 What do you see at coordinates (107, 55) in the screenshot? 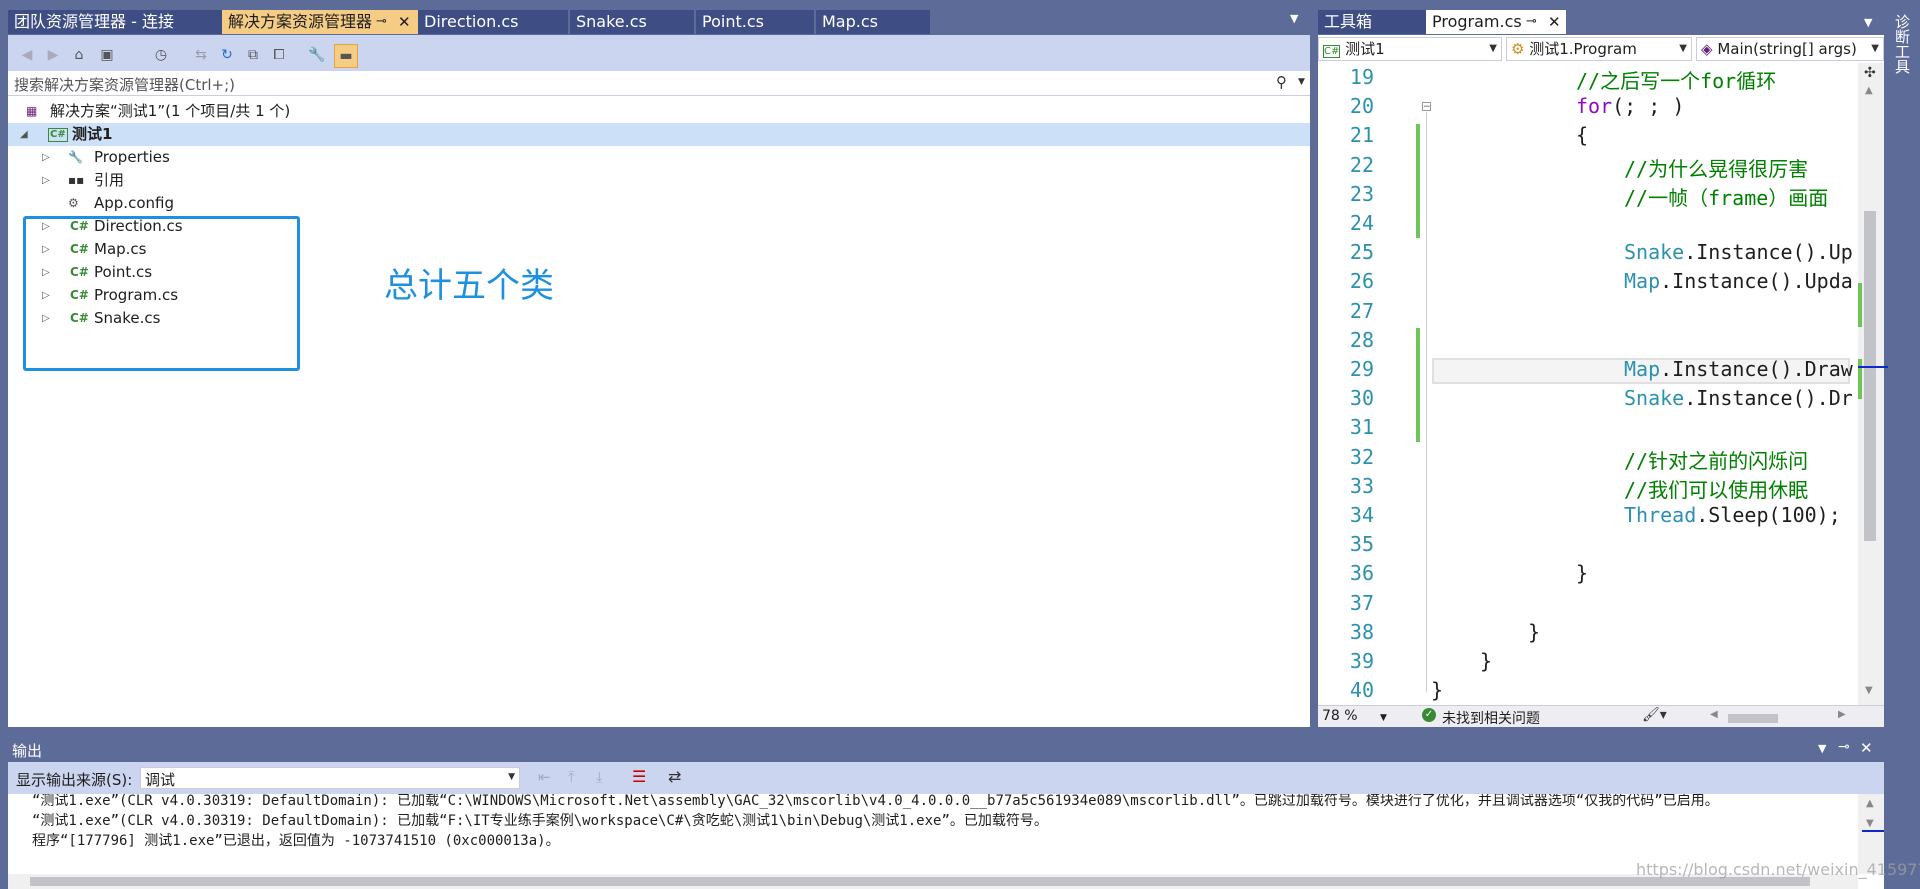
I see `switch-views-icon: ▣` at bounding box center [107, 55].